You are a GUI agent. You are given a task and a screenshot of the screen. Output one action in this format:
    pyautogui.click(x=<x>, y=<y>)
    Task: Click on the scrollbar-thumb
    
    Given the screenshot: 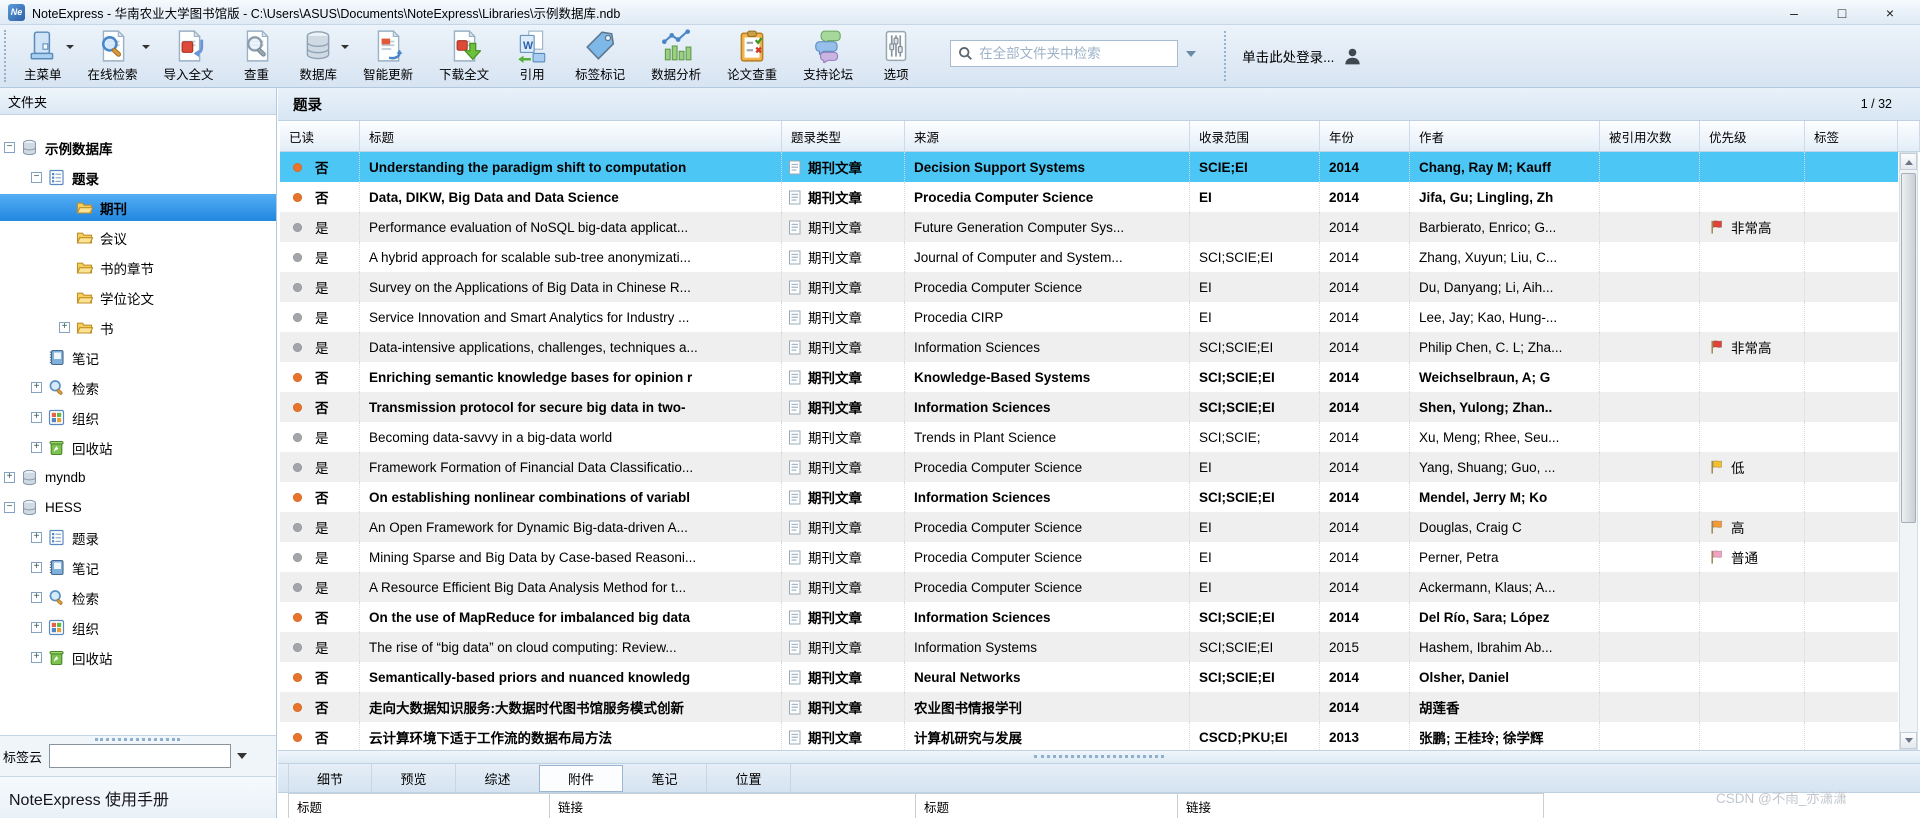 What is the action you would take?
    pyautogui.click(x=1908, y=348)
    